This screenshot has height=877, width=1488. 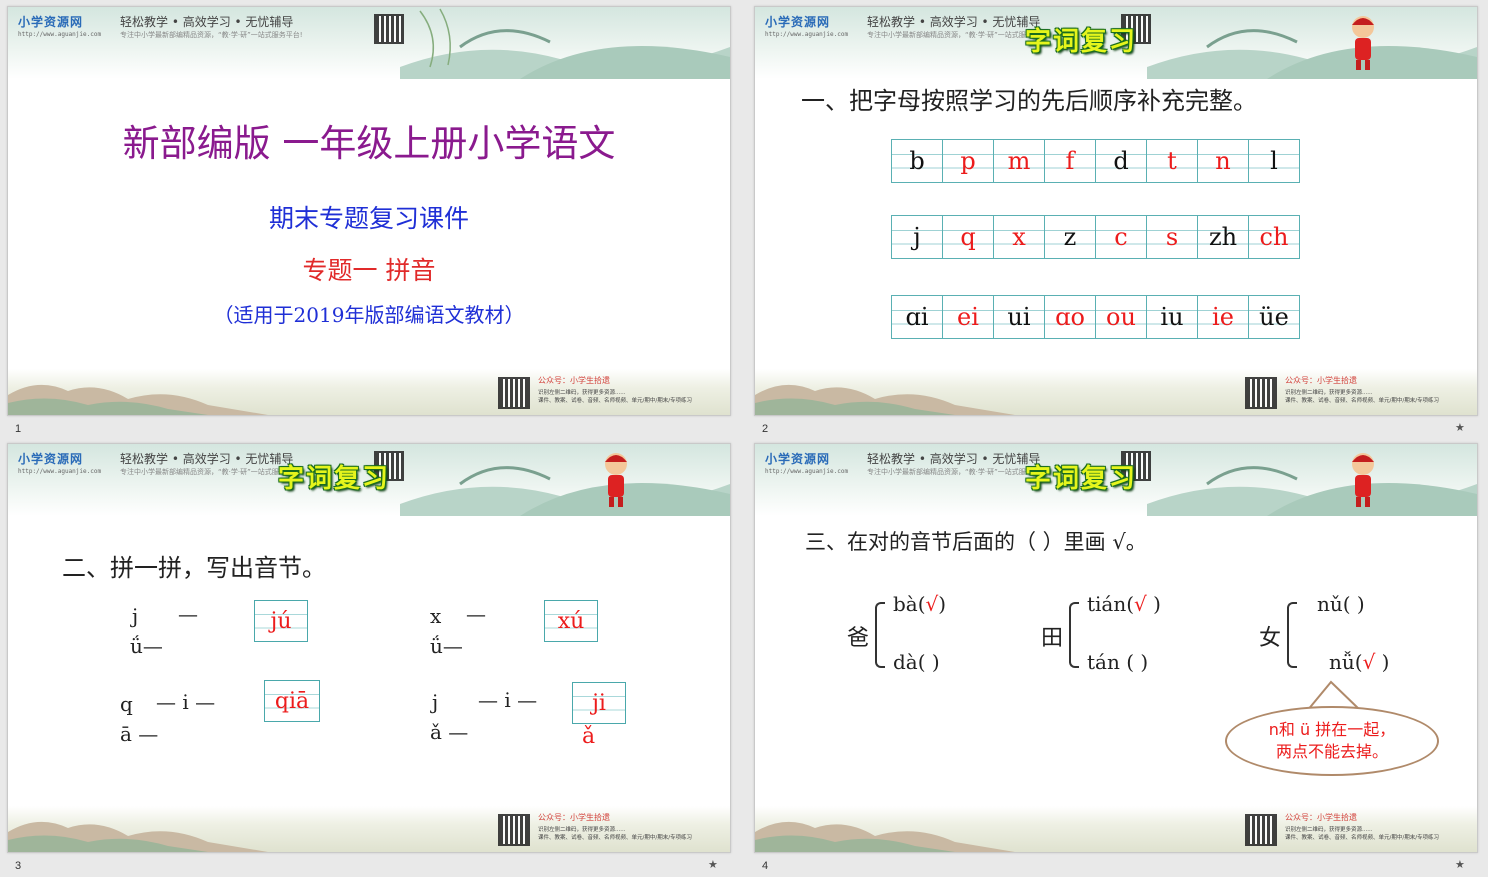 What do you see at coordinates (1019, 317) in the screenshot?
I see `letter-cell: ui` at bounding box center [1019, 317].